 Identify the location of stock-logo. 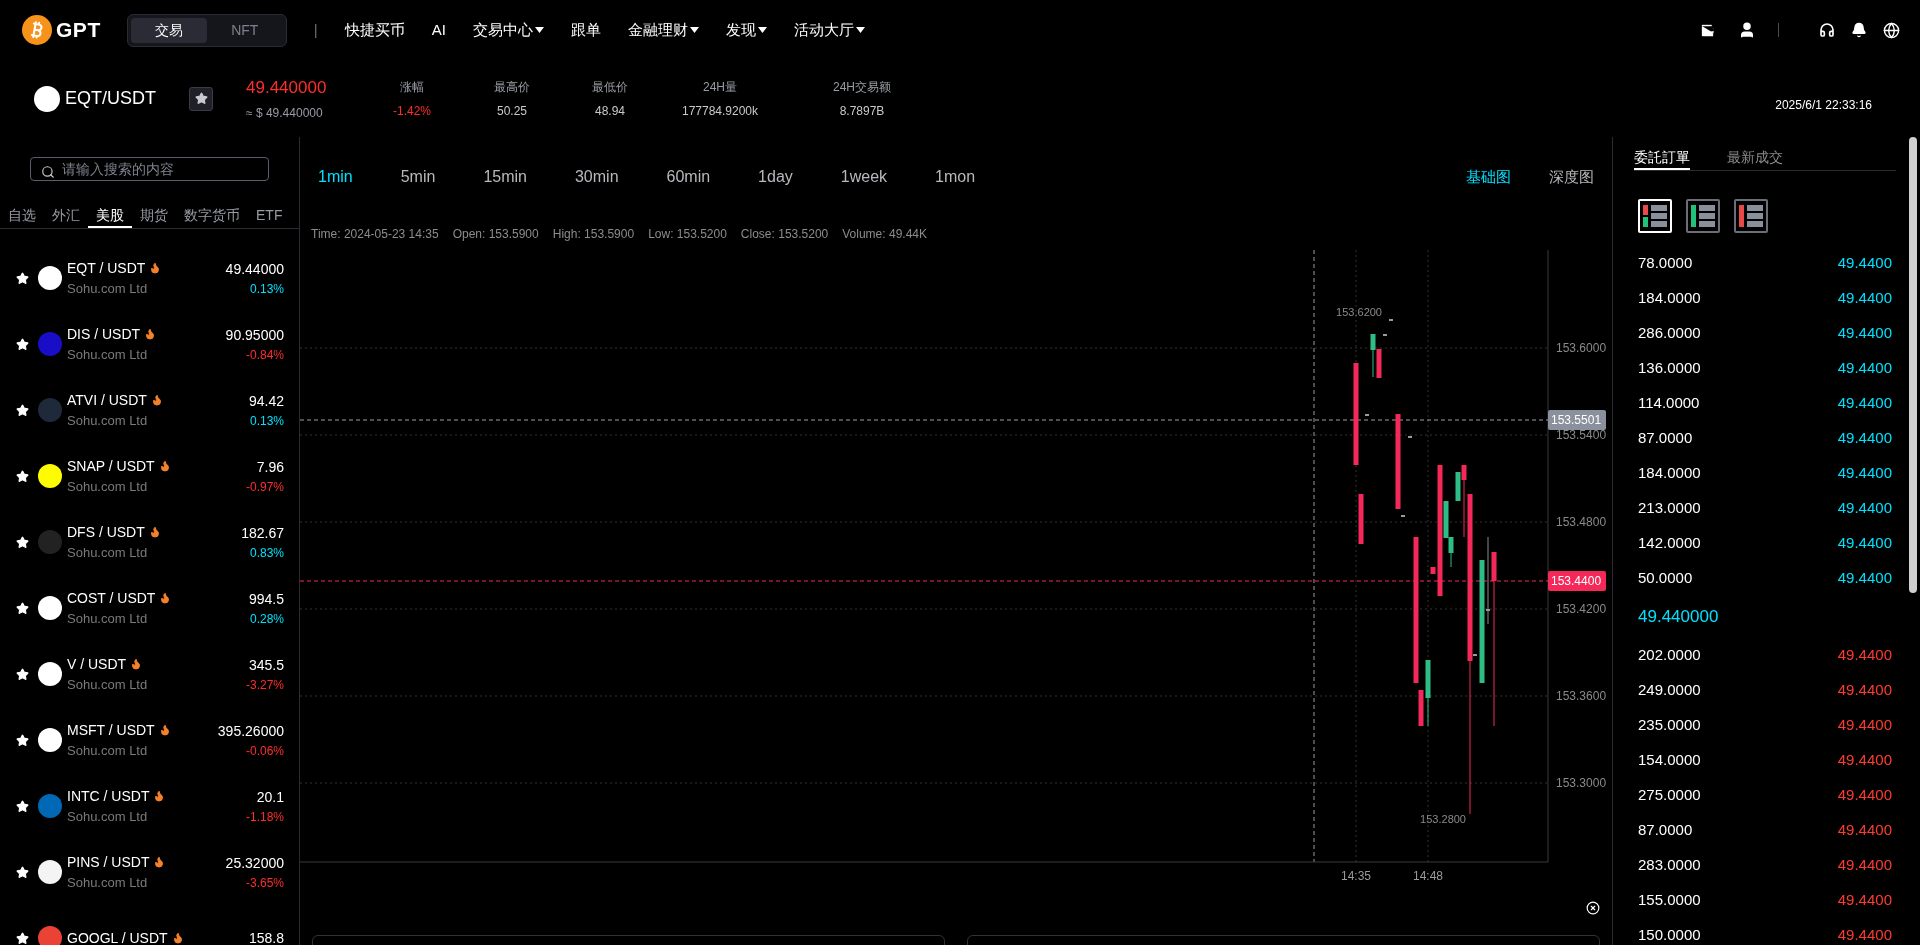
(47, 98).